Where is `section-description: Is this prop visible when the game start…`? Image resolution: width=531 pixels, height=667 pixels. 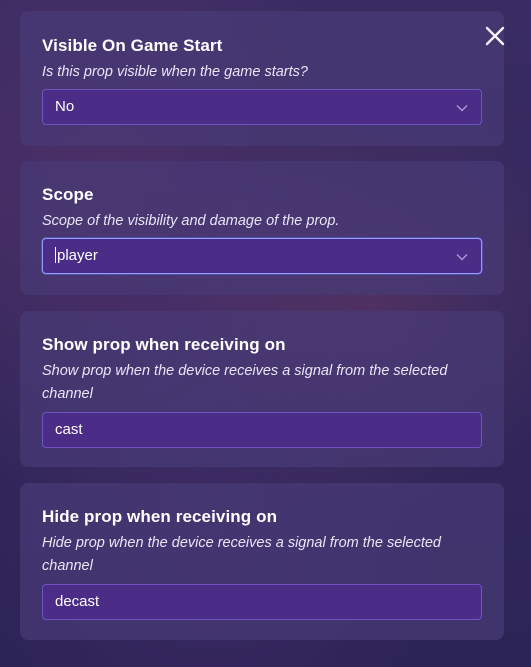
section-description: Is this prop visible when the game start… is located at coordinates (175, 72).